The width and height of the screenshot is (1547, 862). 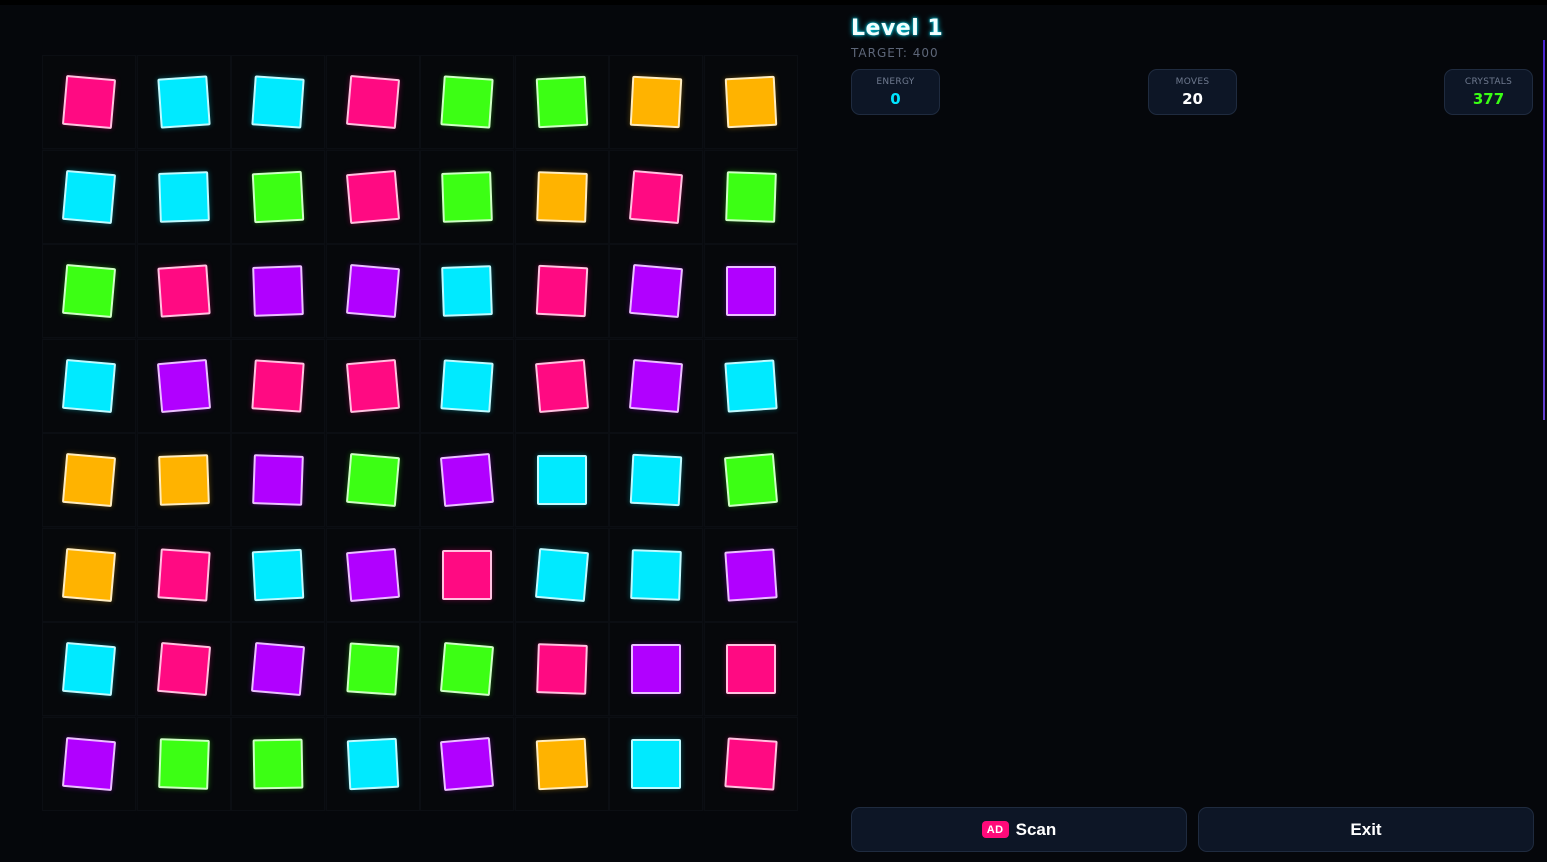 I want to click on exit-button: Exit, so click(x=1366, y=829).